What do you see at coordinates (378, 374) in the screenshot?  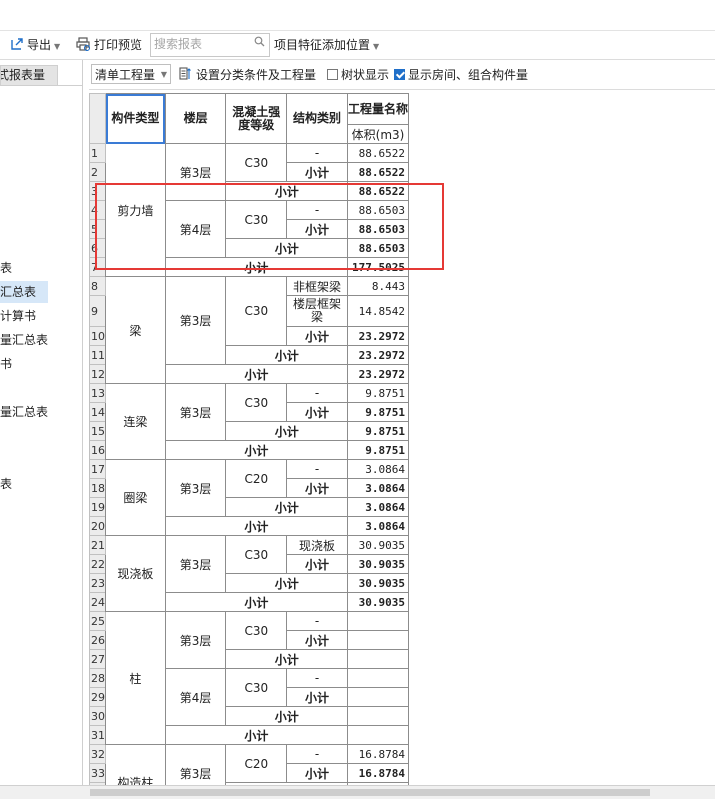 I see `total-volume: 23.2972` at bounding box center [378, 374].